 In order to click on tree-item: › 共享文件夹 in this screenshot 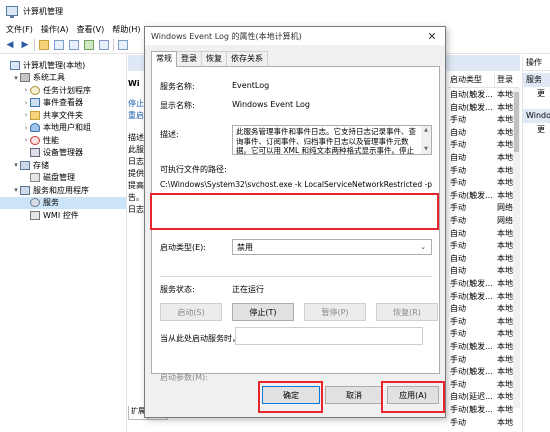, I will do `click(63, 115)`.